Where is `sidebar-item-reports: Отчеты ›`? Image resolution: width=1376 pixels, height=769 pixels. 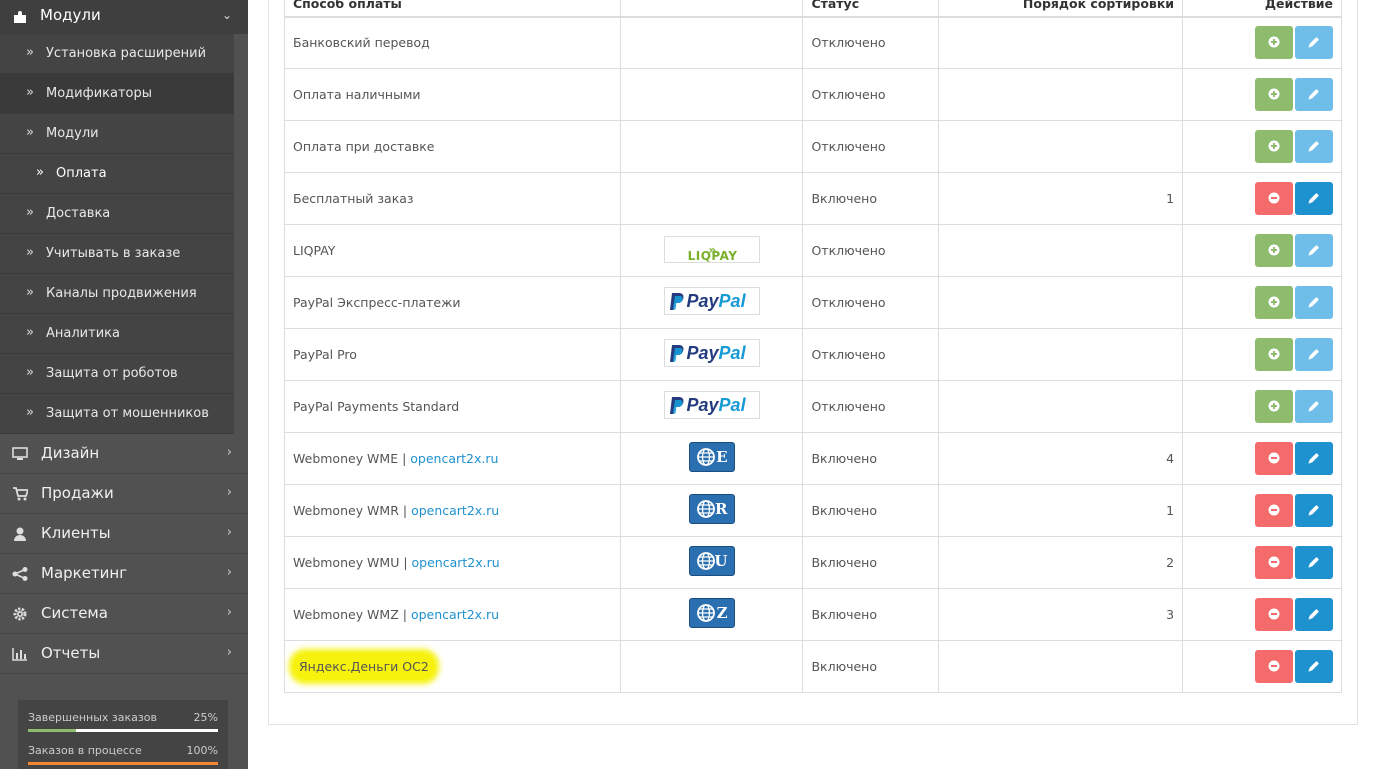
sidebar-item-reports: Отчеты › is located at coordinates (124, 654).